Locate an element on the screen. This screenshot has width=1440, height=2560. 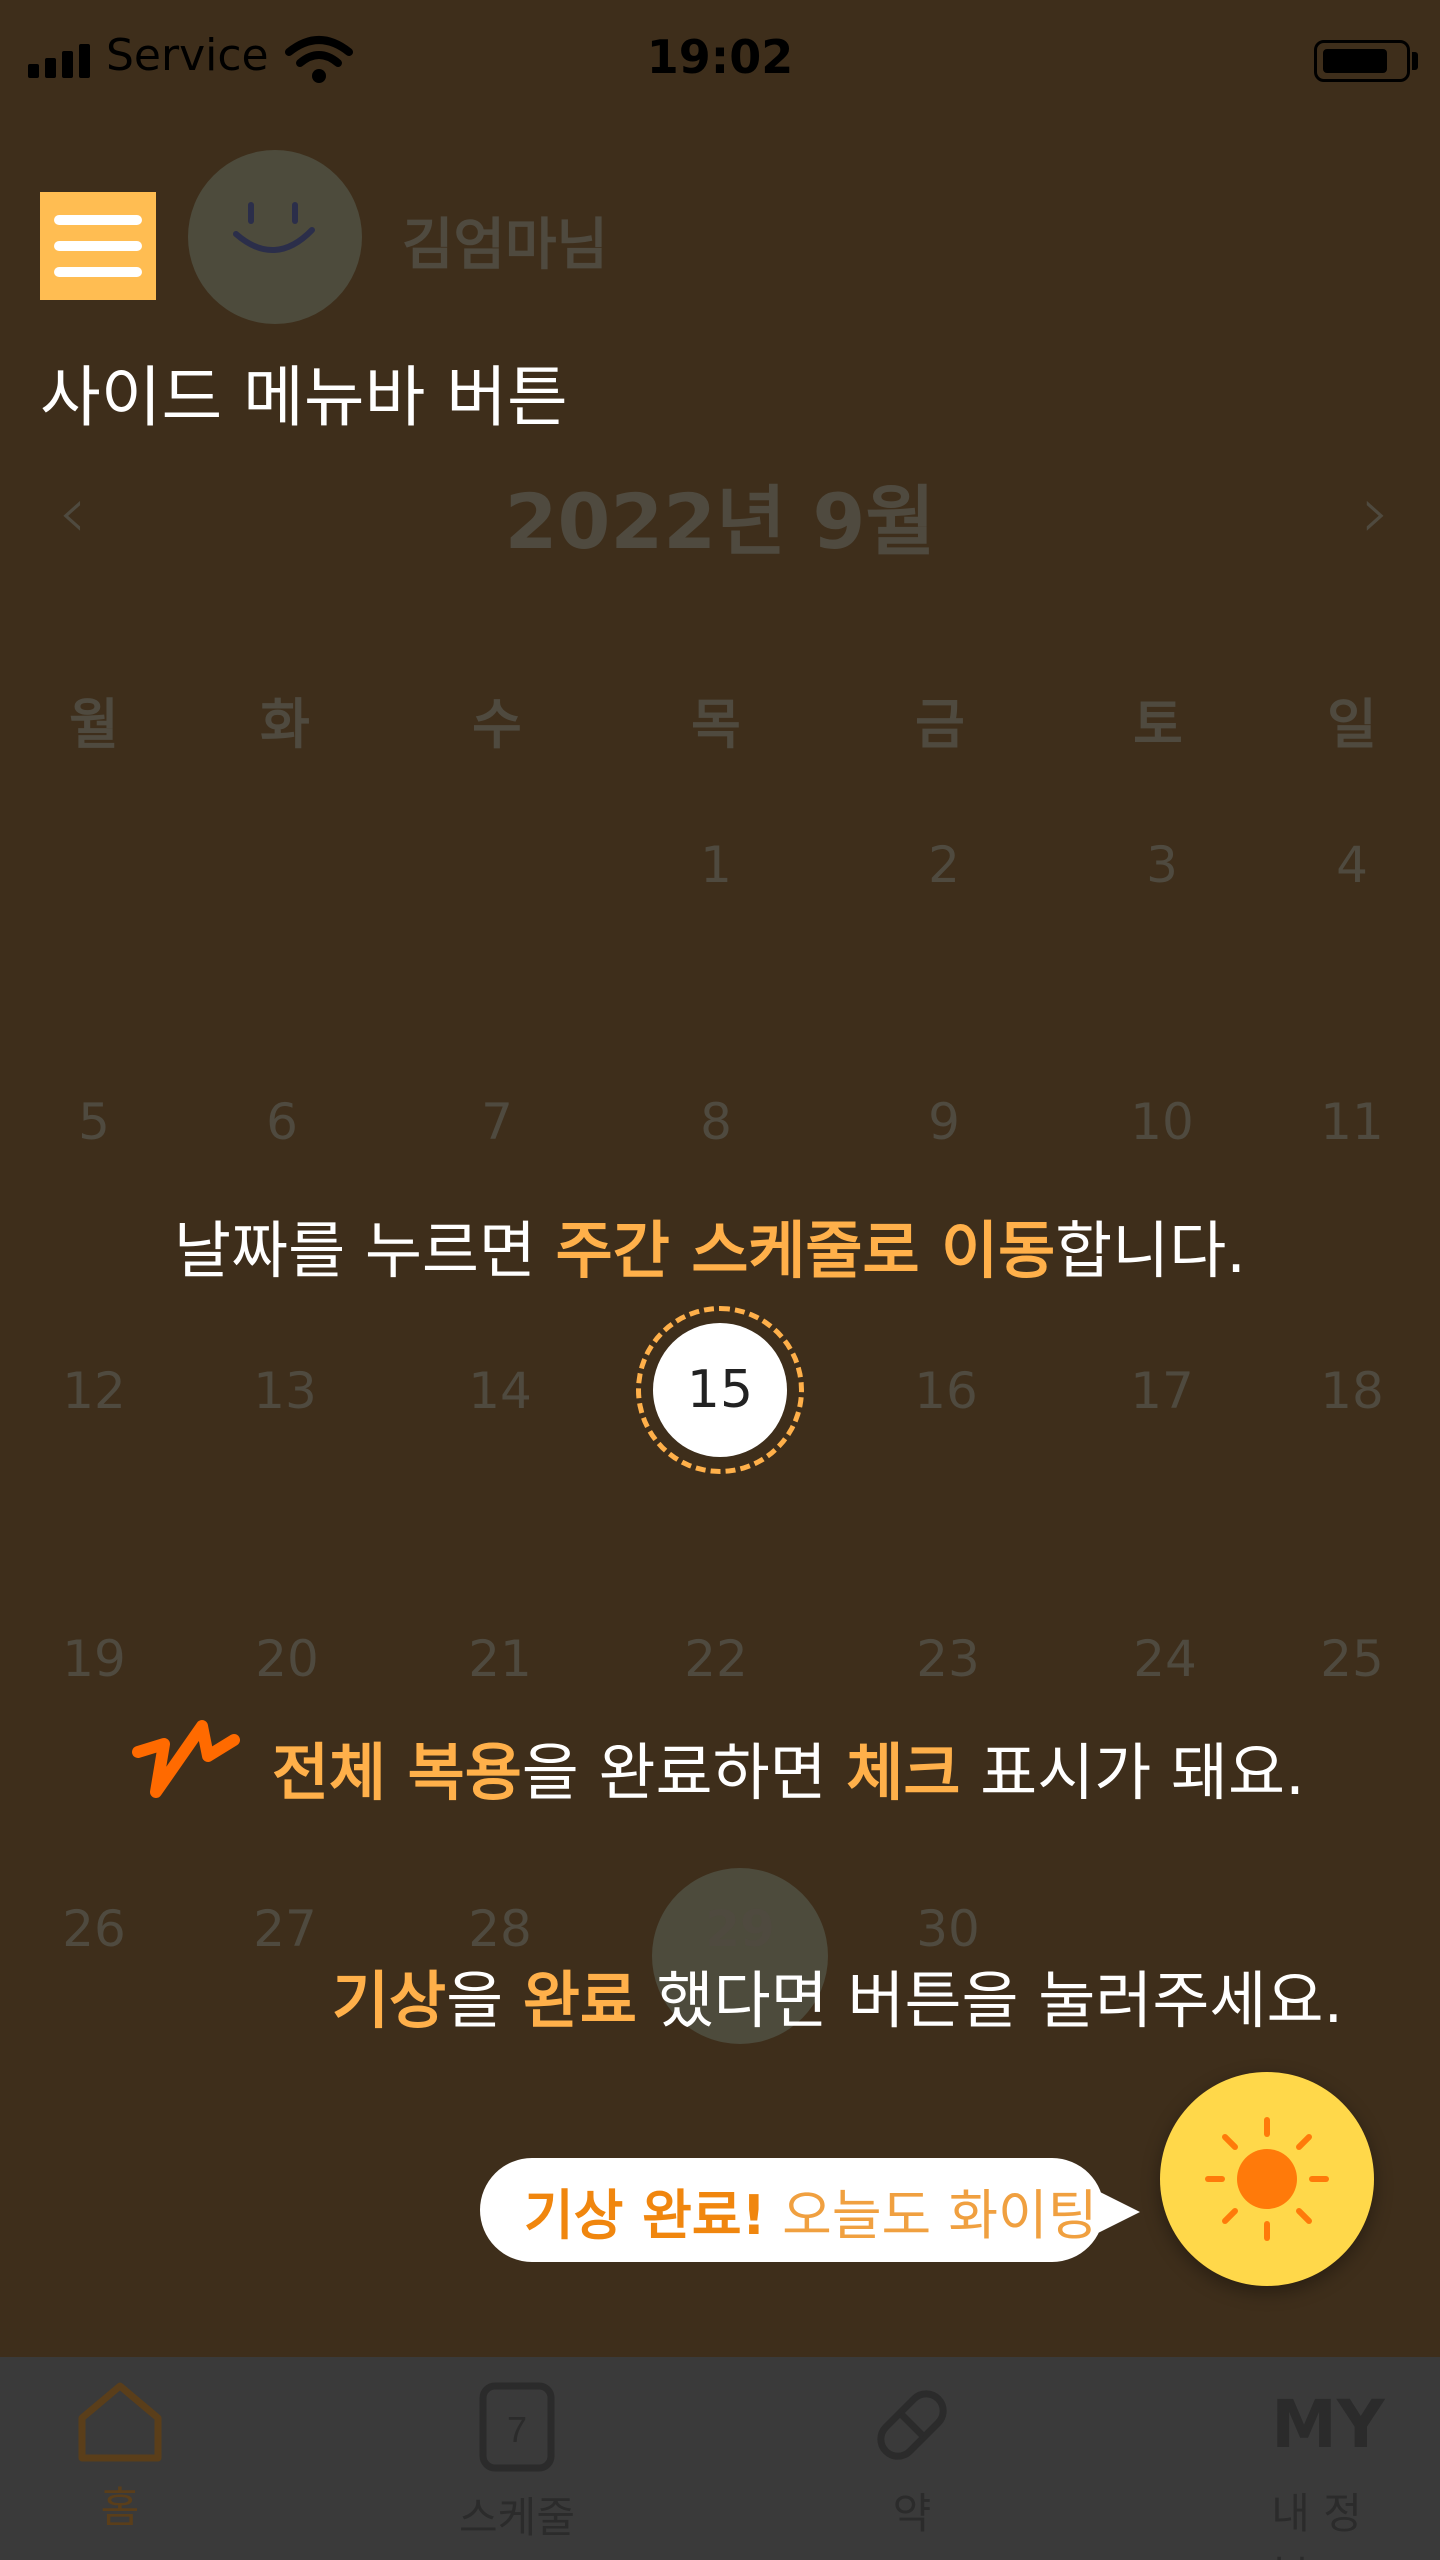
calendar-day: 2 is located at coordinates (944, 865).